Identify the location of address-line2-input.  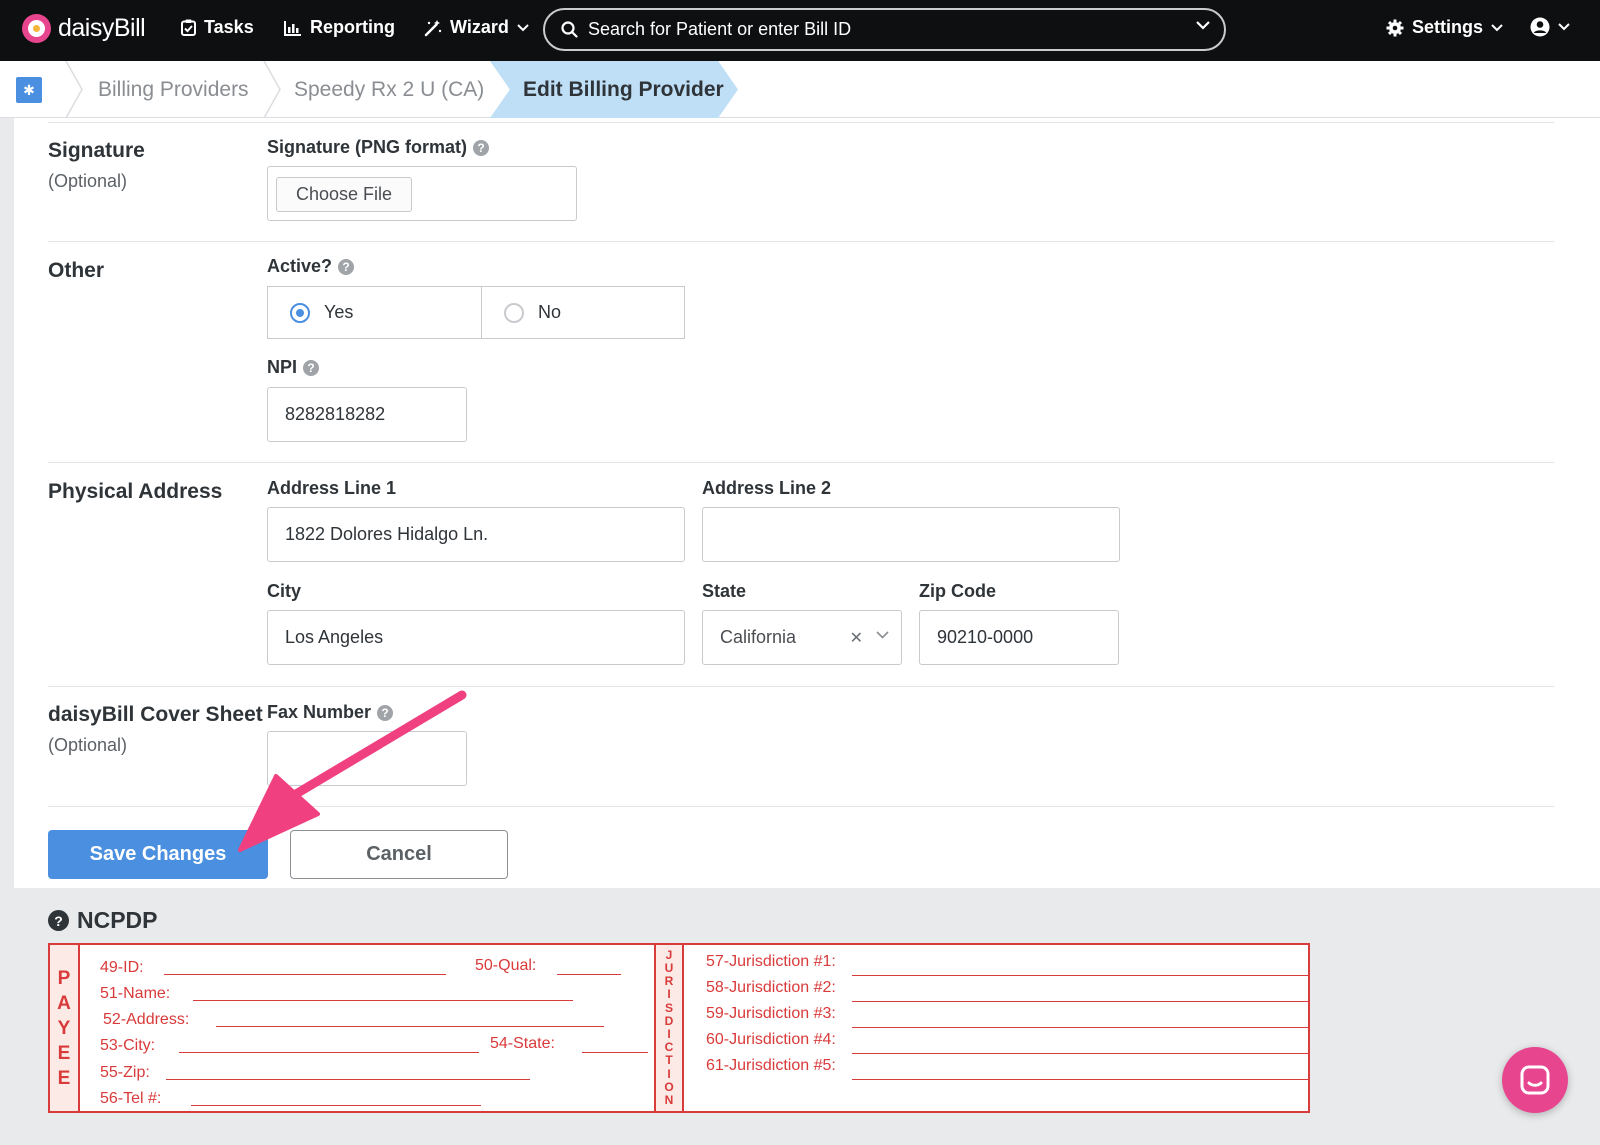
(911, 534).